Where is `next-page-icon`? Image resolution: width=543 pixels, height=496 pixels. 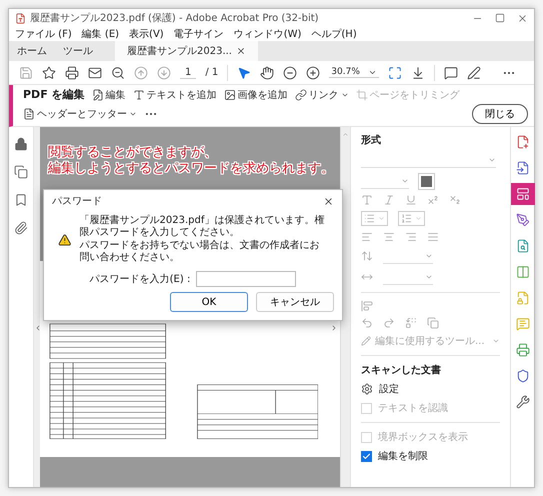 next-page-icon is located at coordinates (164, 73).